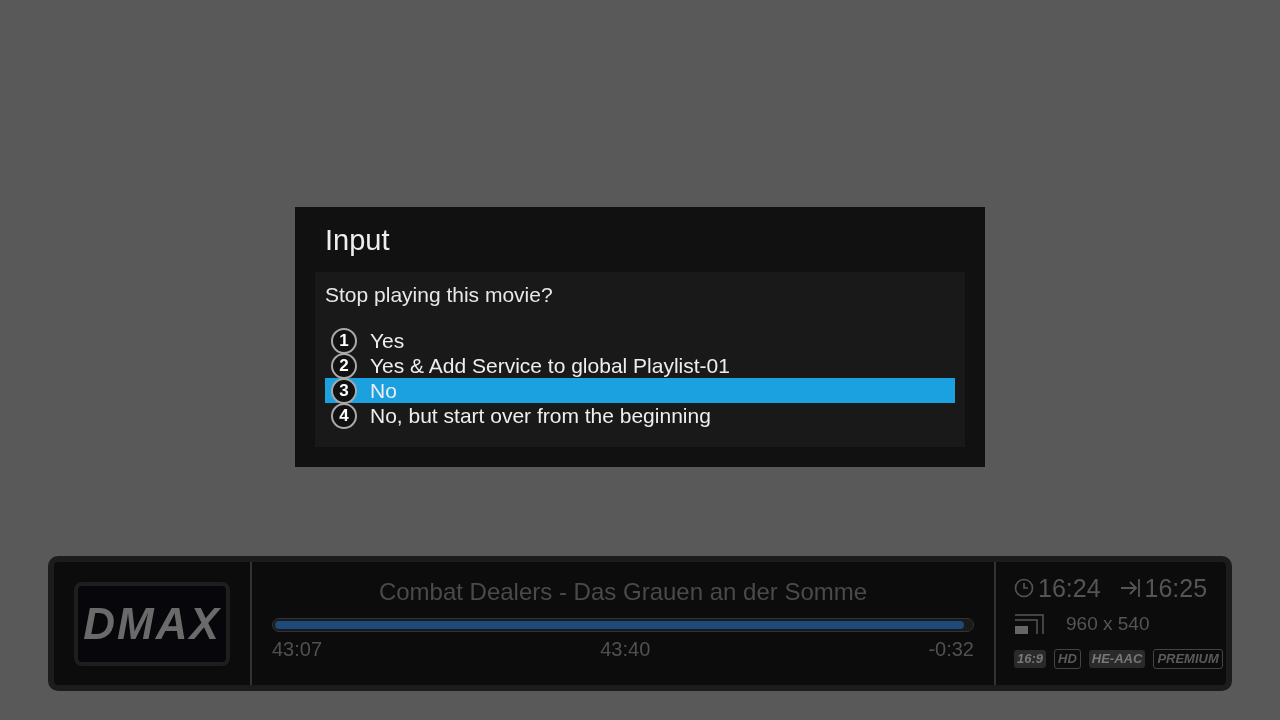  Describe the element at coordinates (383, 390) in the screenshot. I see `option-label: No` at that location.